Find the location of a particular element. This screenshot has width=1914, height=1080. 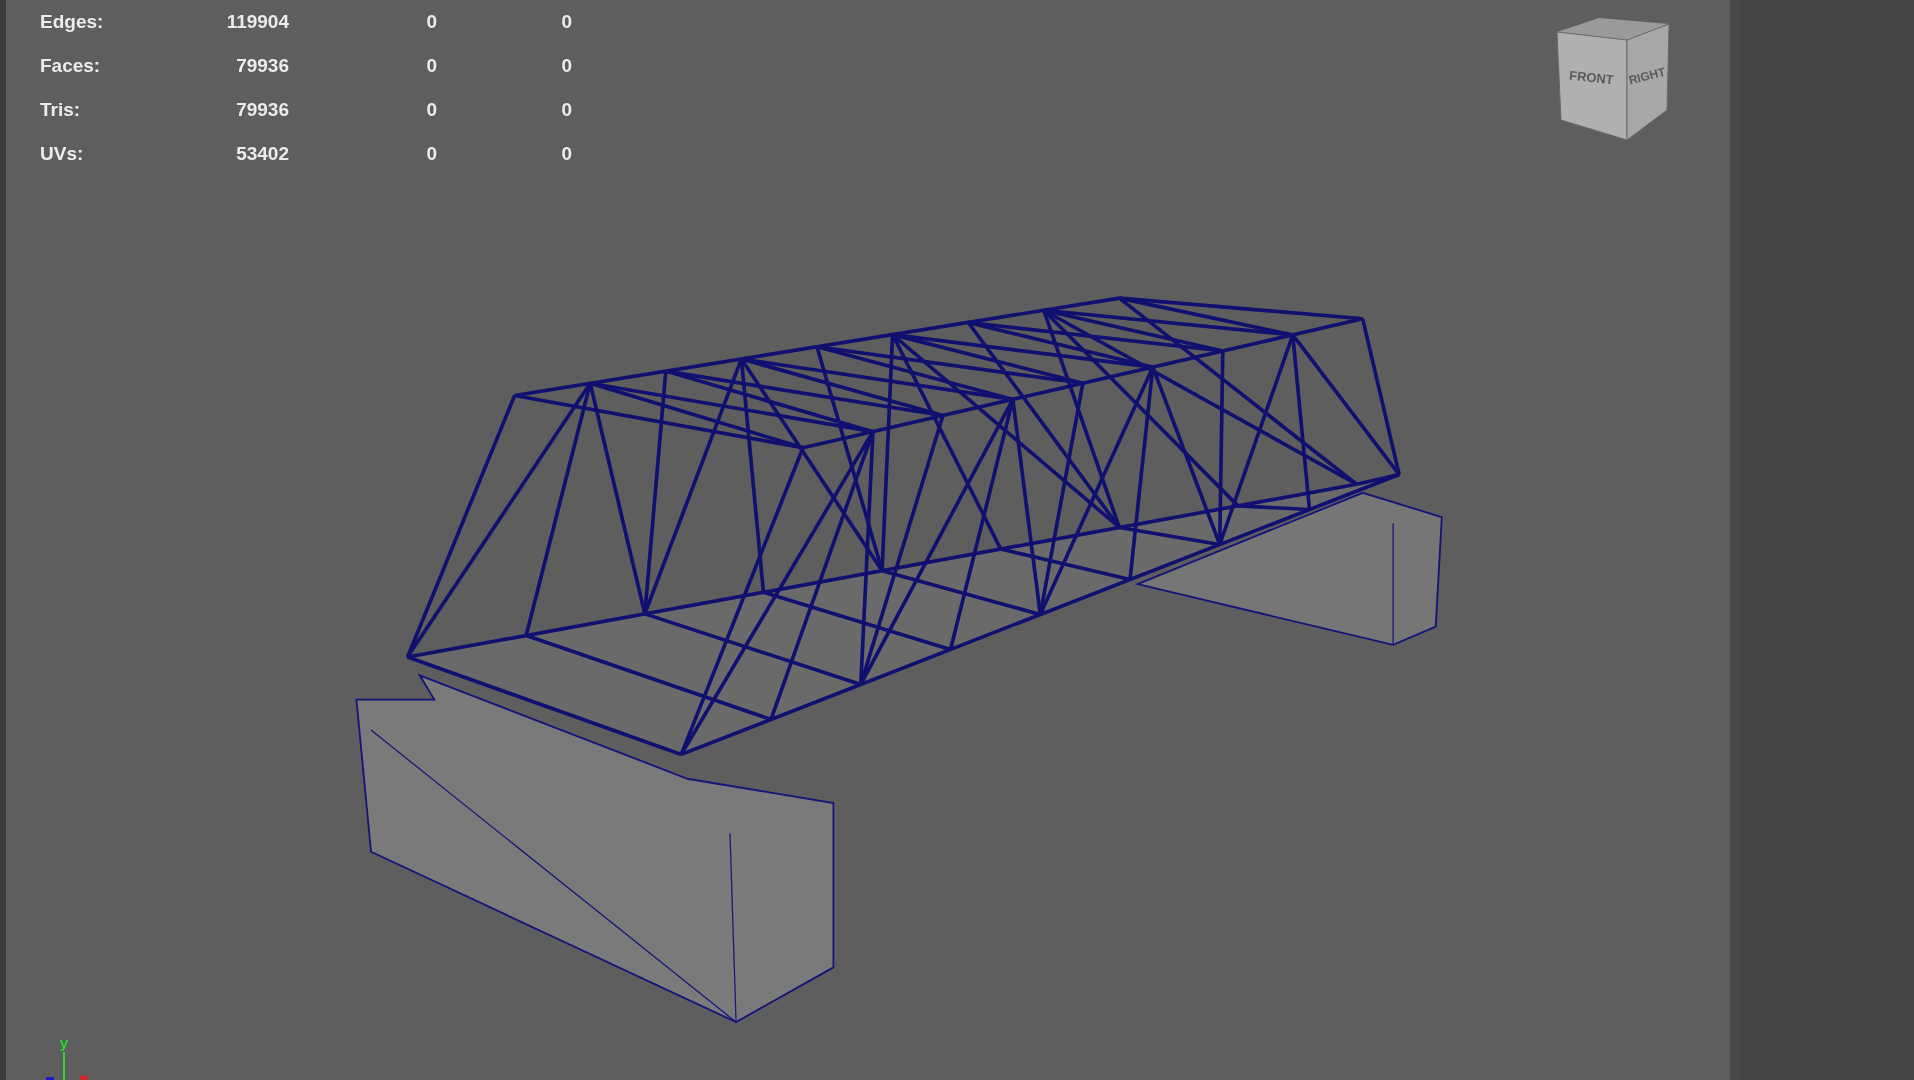

view-cube: FRONT RIGHT is located at coordinates (1619, 75).